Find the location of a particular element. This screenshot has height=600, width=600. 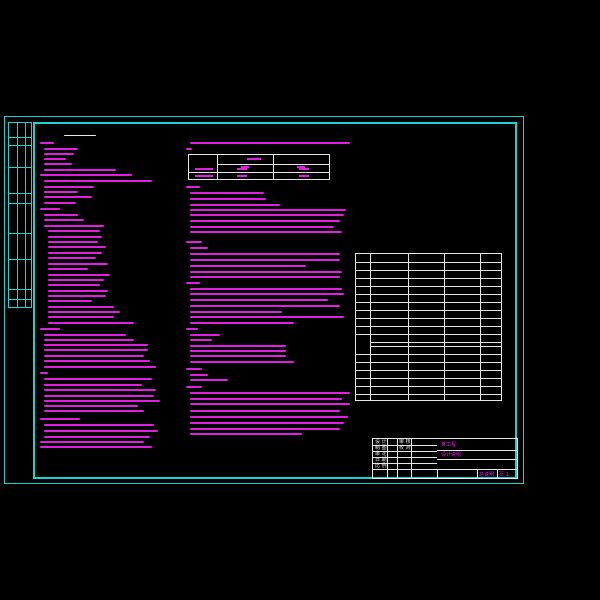

tb-project-name: 某工程 is located at coordinates (449, 445).